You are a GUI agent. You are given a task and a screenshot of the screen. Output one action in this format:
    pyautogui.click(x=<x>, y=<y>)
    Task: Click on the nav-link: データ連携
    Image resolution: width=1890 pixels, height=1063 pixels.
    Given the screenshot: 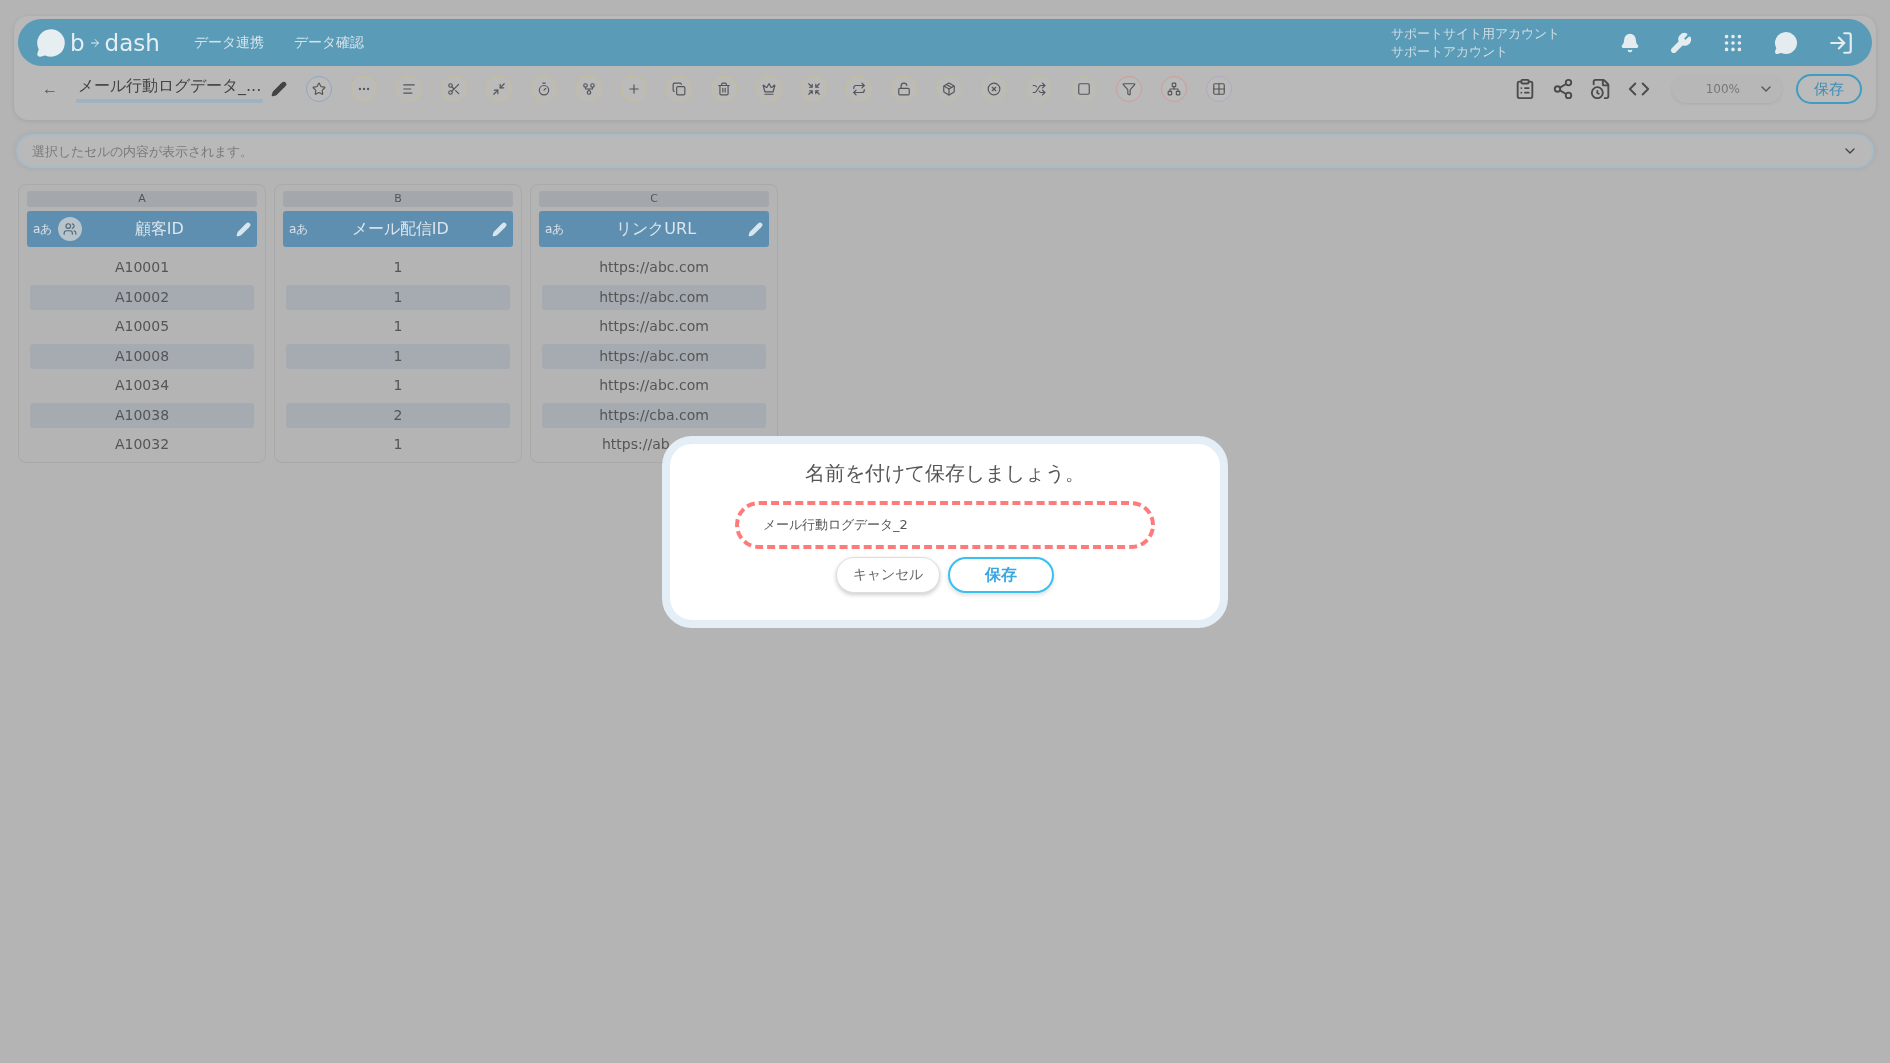 What is the action you would take?
    pyautogui.click(x=228, y=42)
    